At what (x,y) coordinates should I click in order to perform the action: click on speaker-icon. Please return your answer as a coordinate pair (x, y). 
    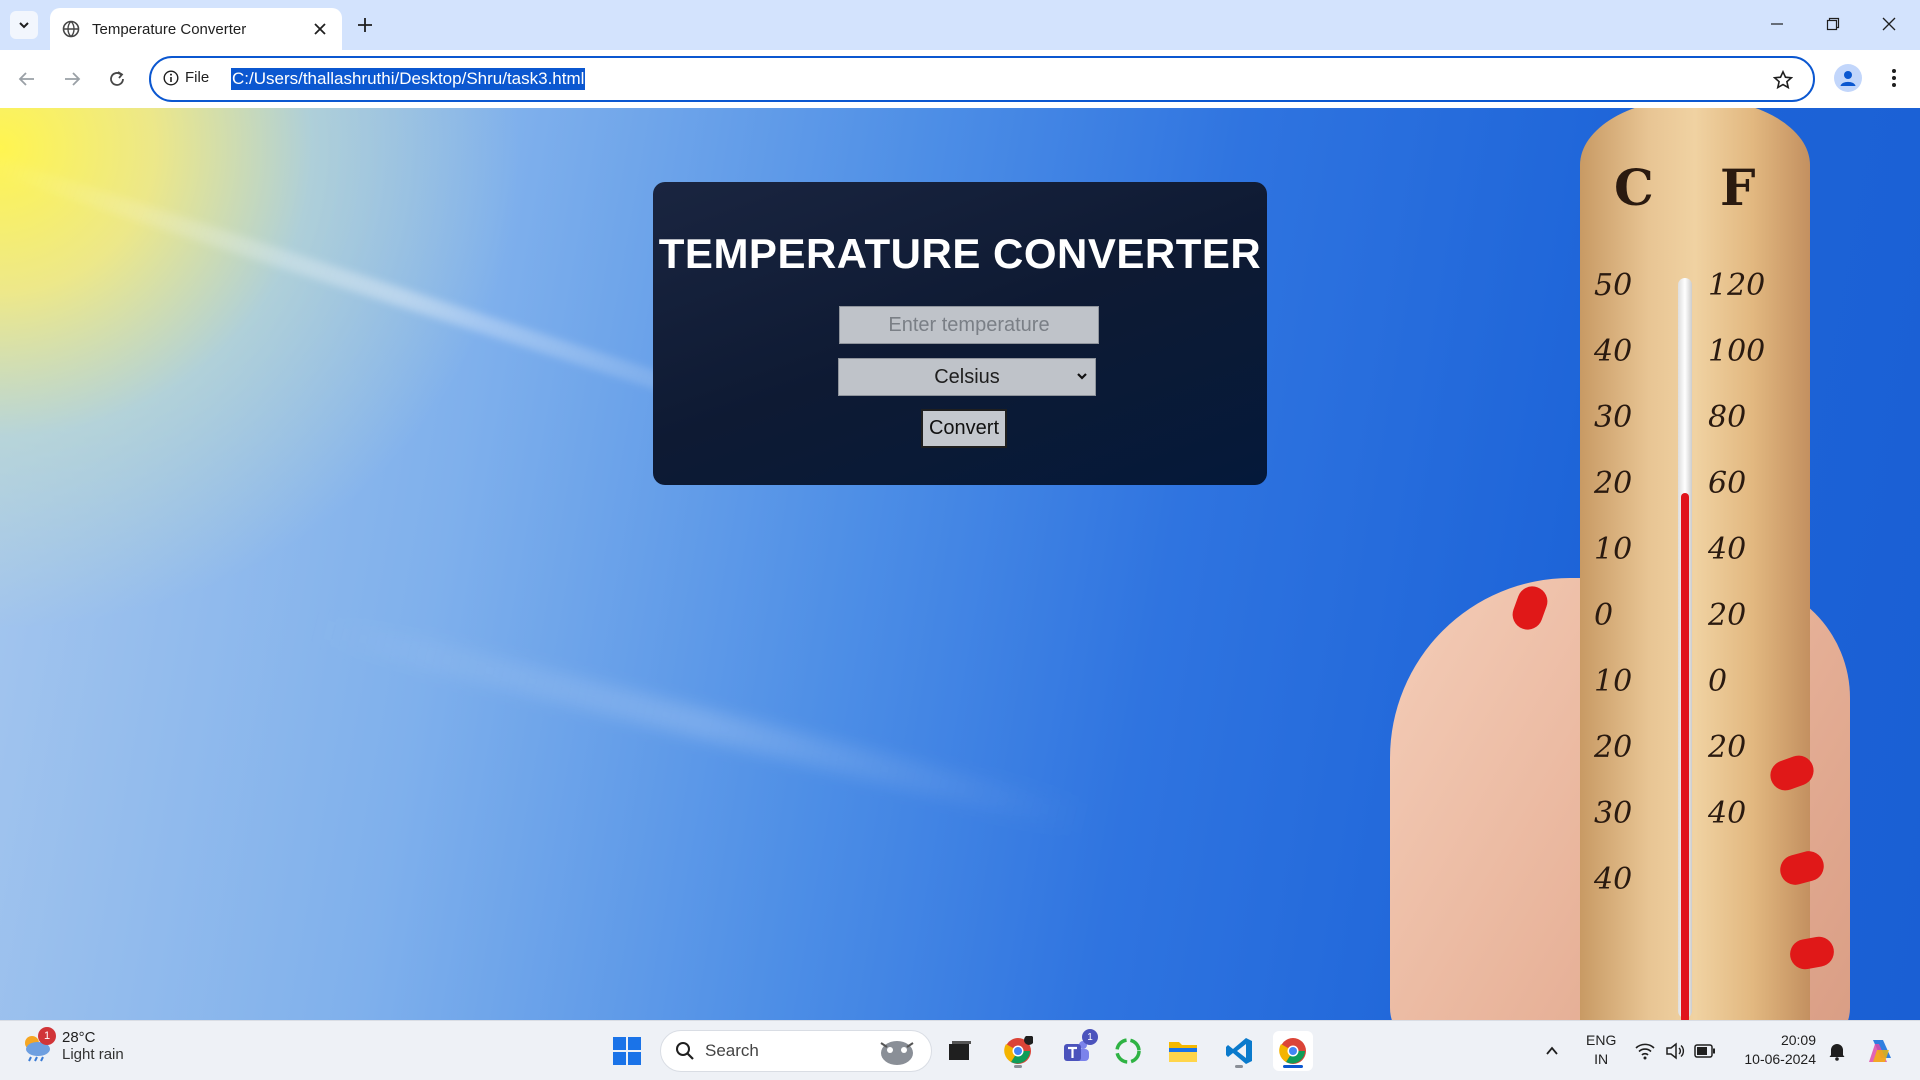
    Looking at the image, I should click on (1675, 1051).